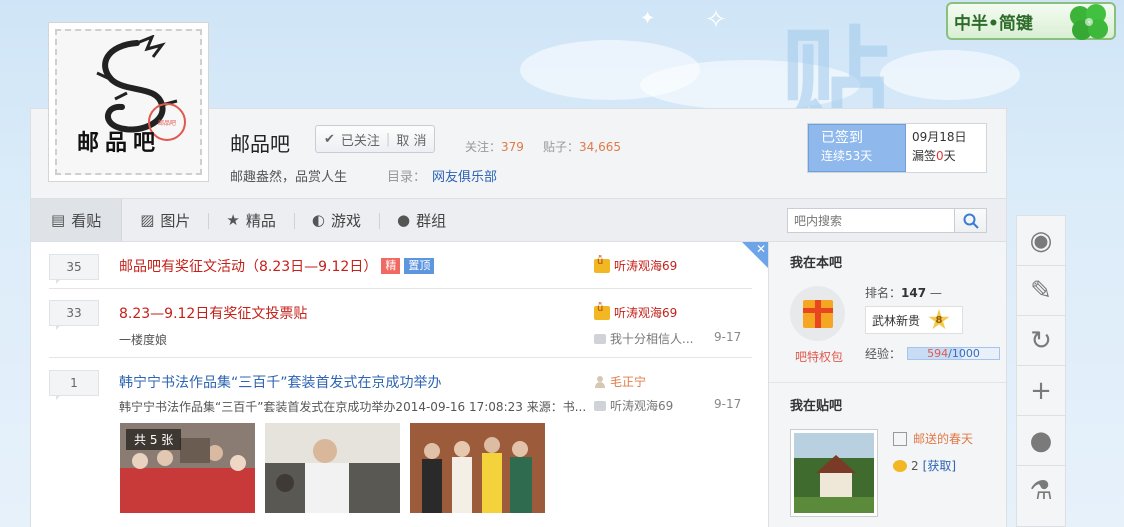 This screenshot has width=1124, height=527. What do you see at coordinates (483, 147) in the screenshot?
I see `followers-label: 关注：` at bounding box center [483, 147].